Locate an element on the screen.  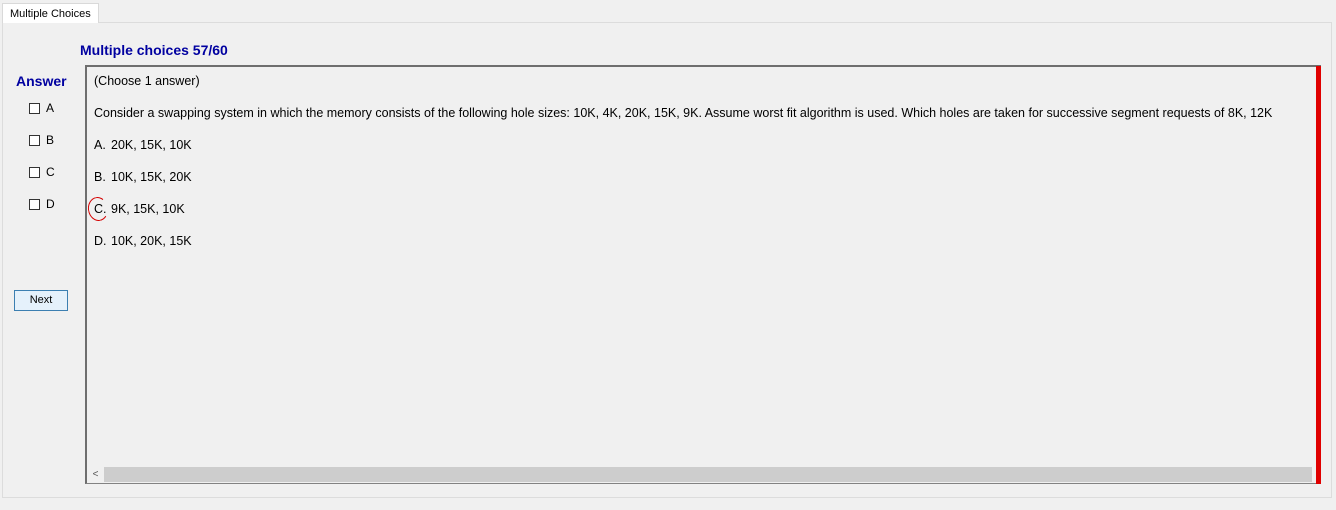
tab-multiple-choices: Multiple Choices is located at coordinates (50, 13).